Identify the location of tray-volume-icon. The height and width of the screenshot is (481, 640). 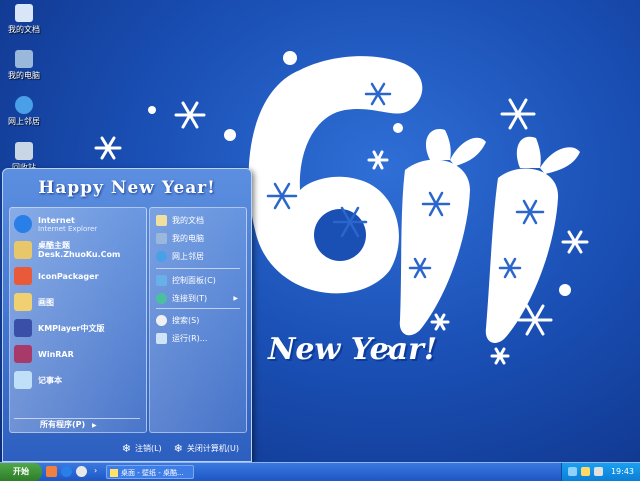
(585, 471).